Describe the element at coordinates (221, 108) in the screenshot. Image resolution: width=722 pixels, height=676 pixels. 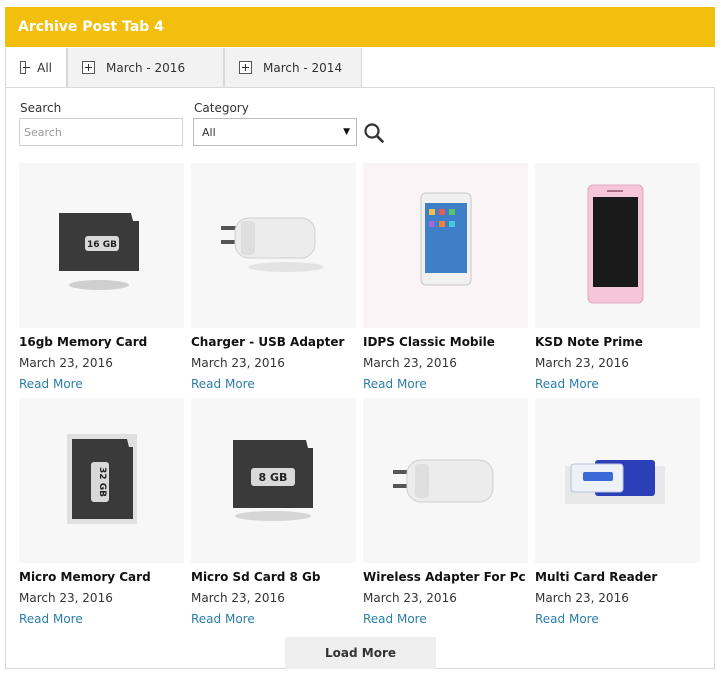
I see `category-label: Category` at that location.